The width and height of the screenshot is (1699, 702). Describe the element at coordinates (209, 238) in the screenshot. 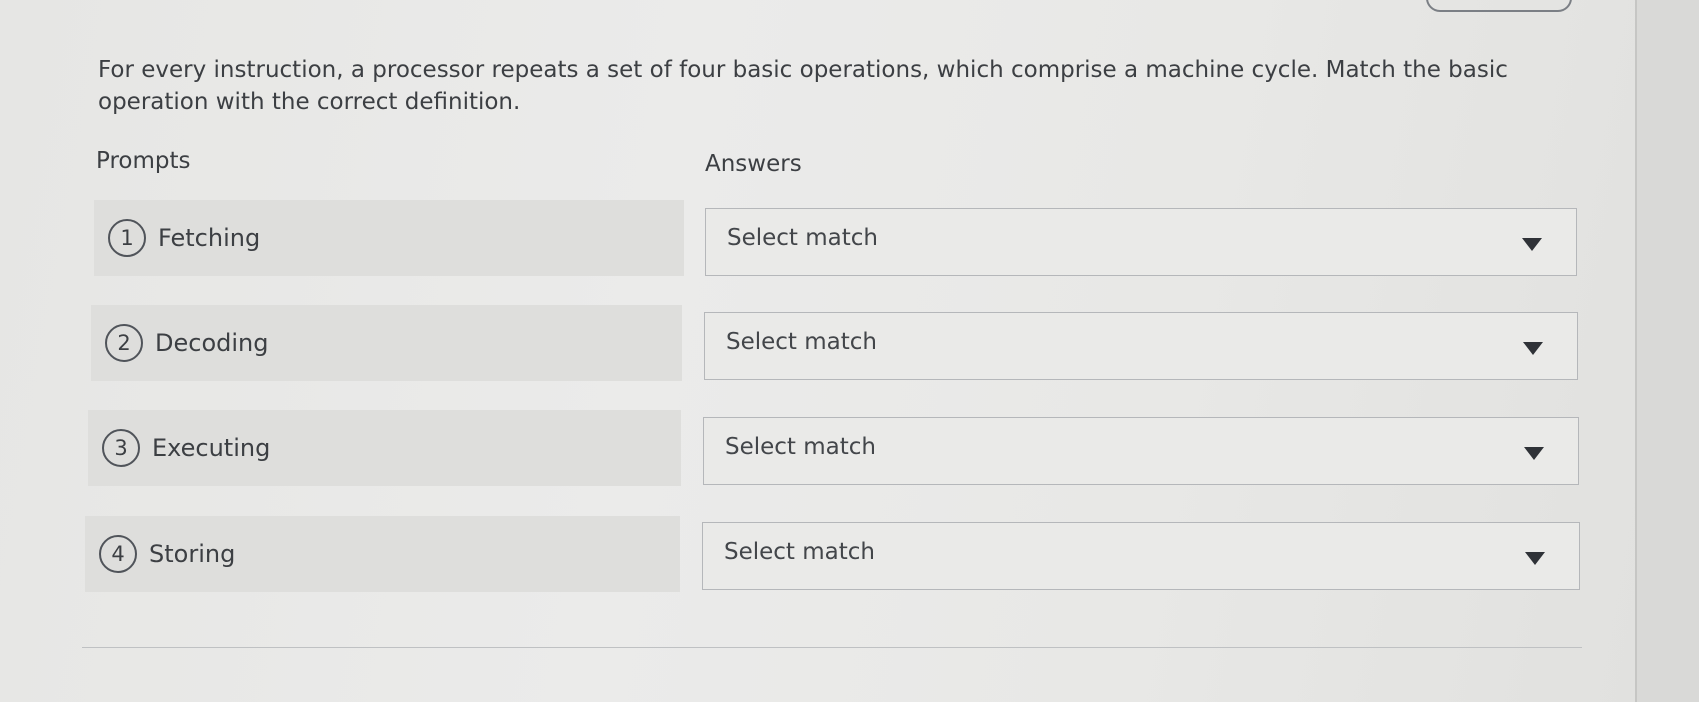

I see `prompt-label: Fetching` at that location.